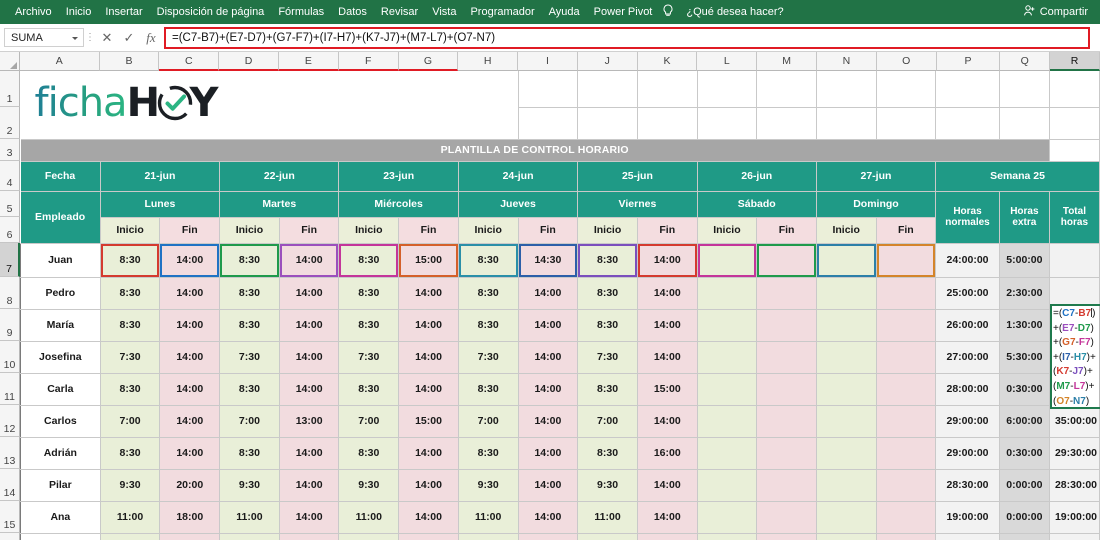 This screenshot has height=540, width=1100. Describe the element at coordinates (10, 357) in the screenshot. I see `row-header-10: 10` at that location.